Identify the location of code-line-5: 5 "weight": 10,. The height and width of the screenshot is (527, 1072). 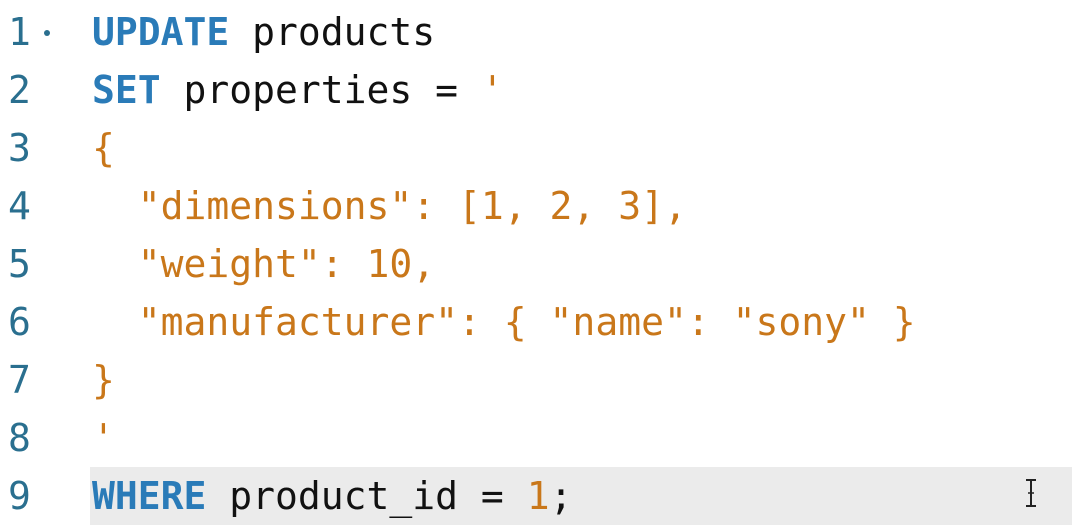
(536, 264).